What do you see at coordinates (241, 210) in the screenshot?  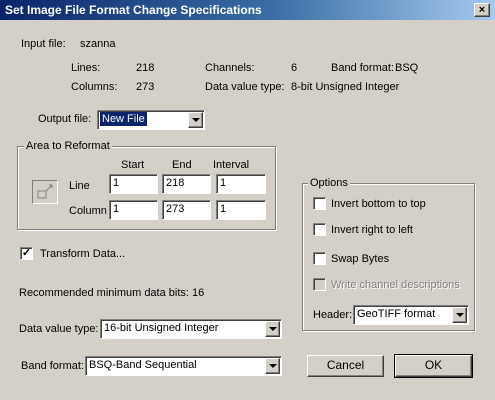 I see `column-interval-field: 1` at bounding box center [241, 210].